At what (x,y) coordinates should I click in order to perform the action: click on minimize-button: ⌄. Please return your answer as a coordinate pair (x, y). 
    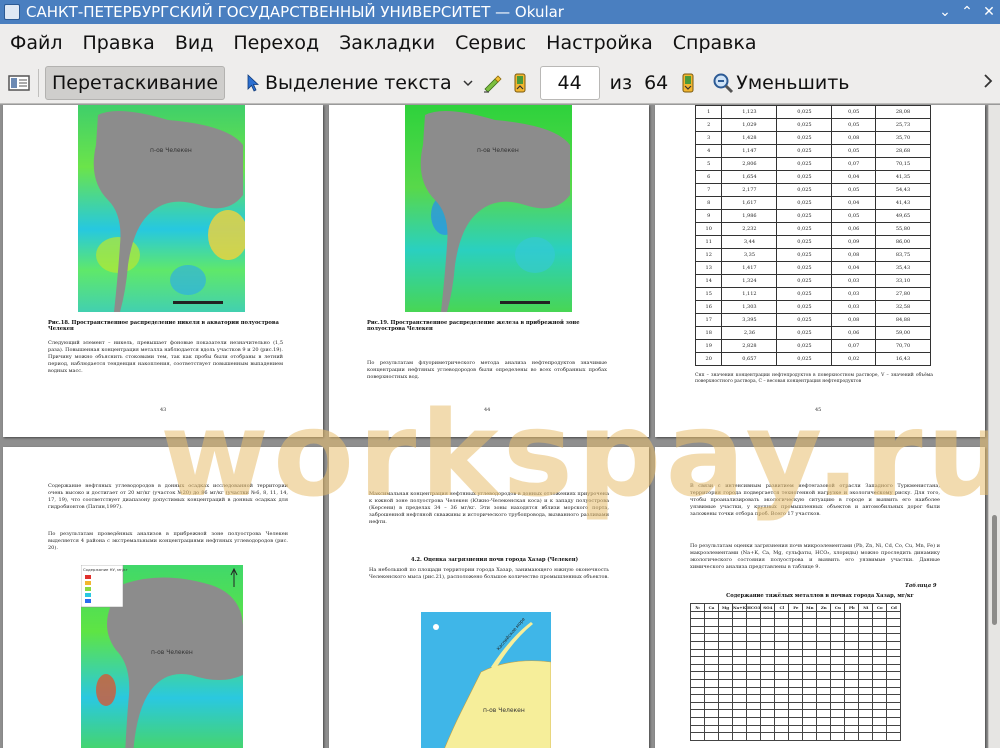
    Looking at the image, I should click on (945, 12).